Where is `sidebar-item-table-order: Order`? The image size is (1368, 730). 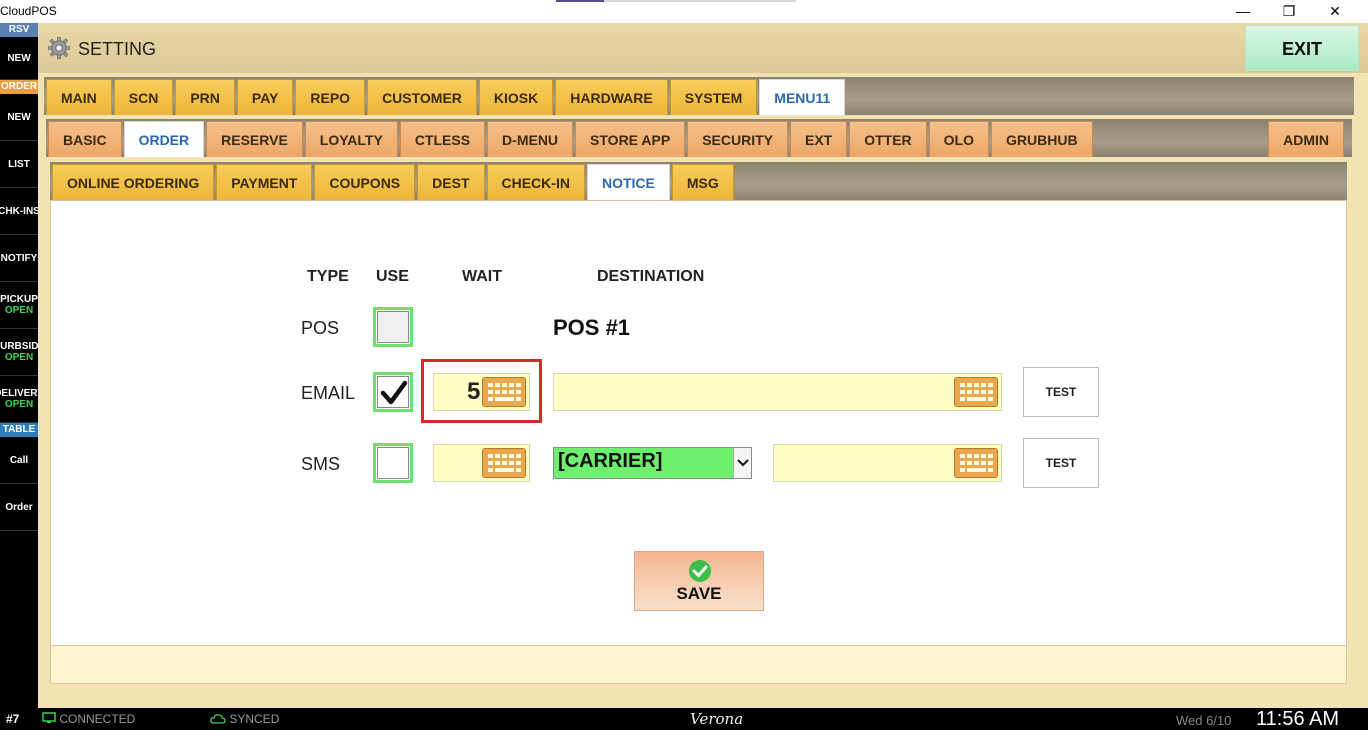
sidebar-item-table-order: Order is located at coordinates (19, 507).